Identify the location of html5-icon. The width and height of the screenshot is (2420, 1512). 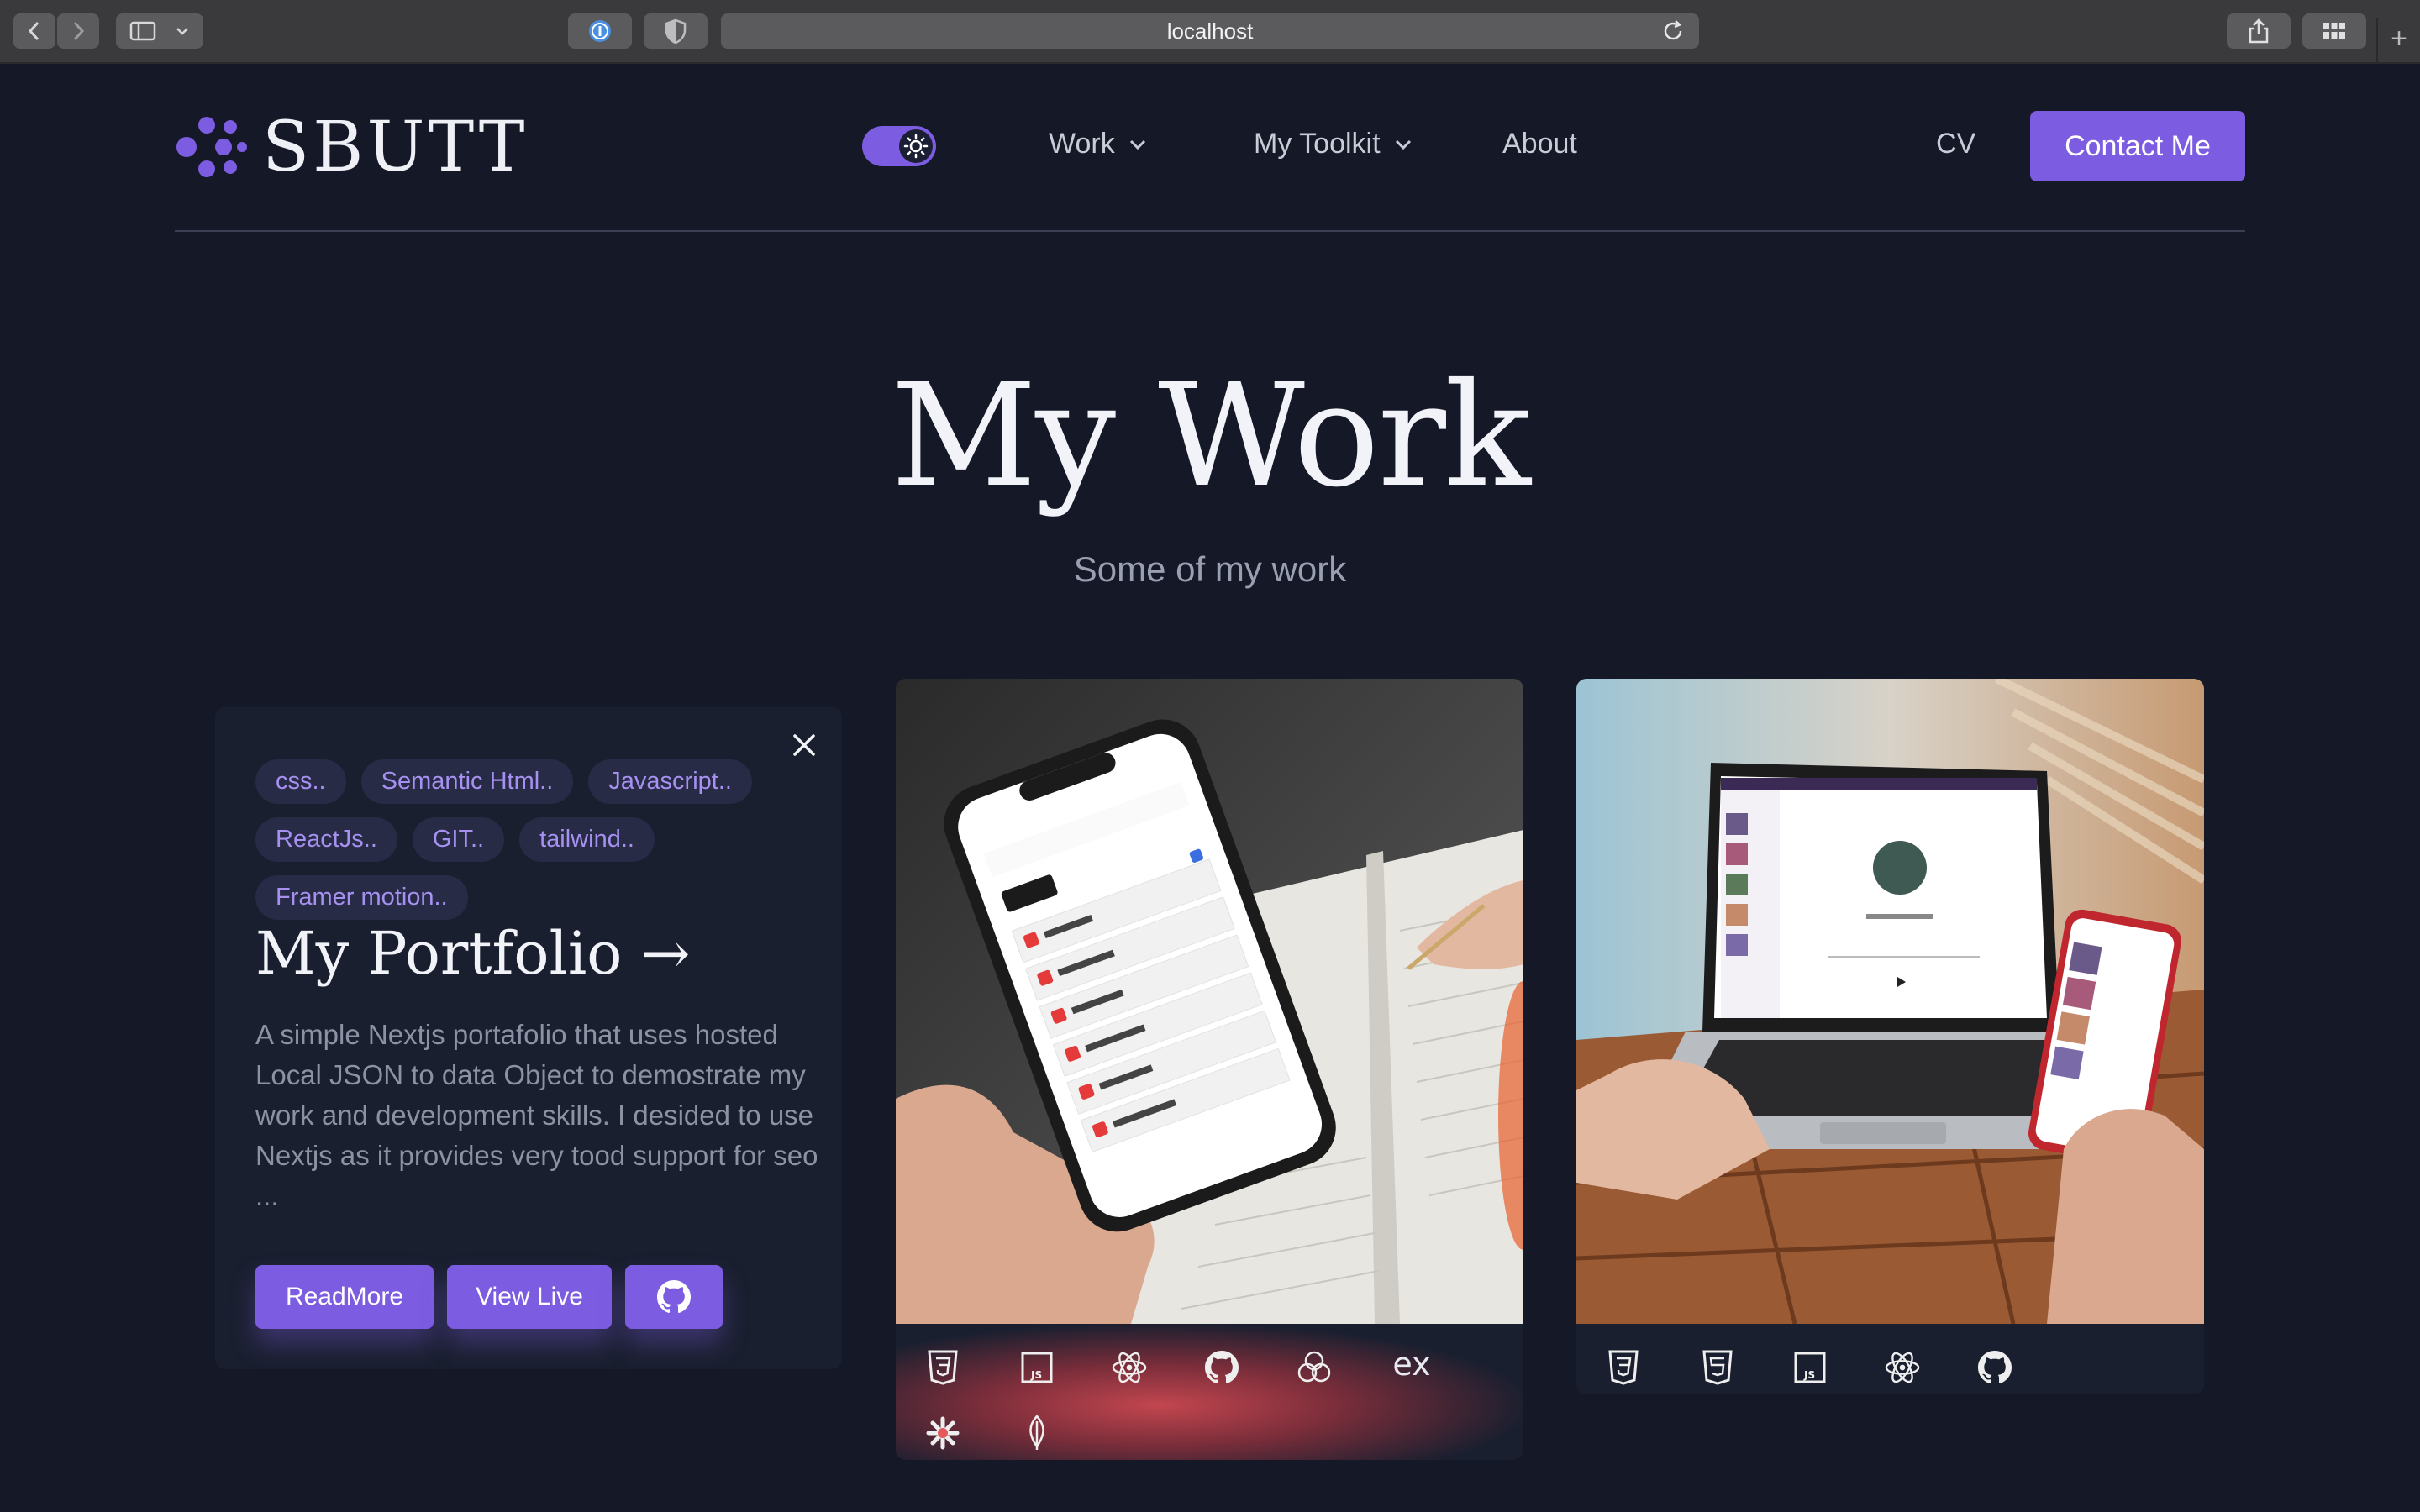
(1717, 1367).